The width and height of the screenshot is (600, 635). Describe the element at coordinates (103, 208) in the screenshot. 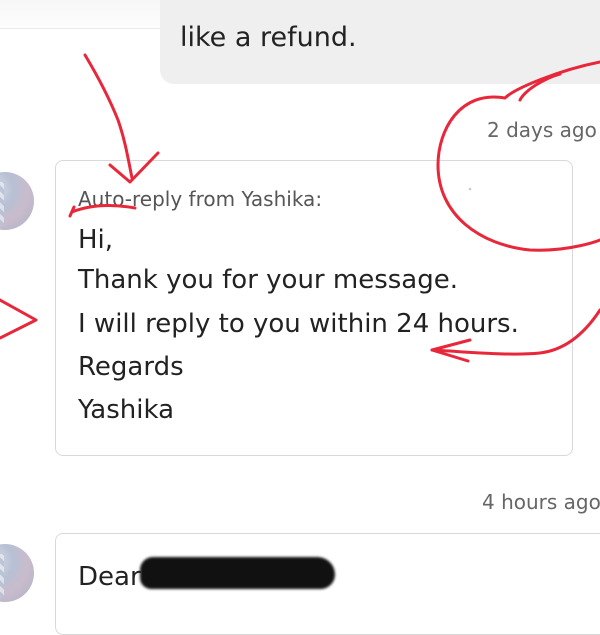

I see `annotation-underline` at that location.